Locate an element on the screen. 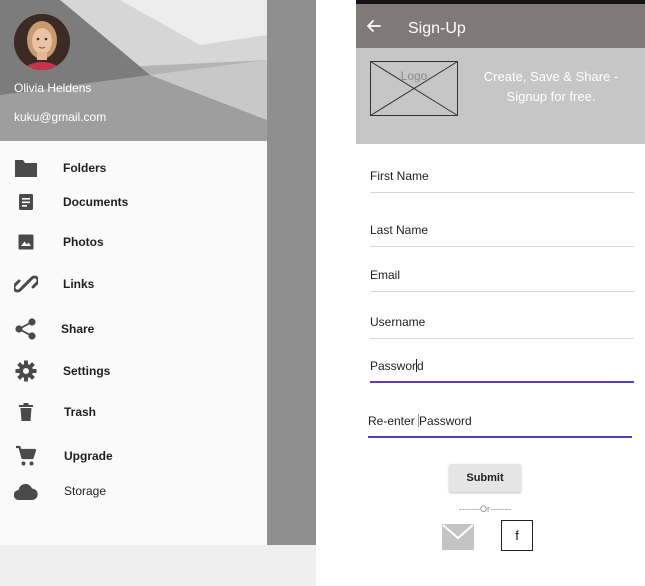 This screenshot has width=645, height=586. logo-placeholder: Logo is located at coordinates (414, 88).